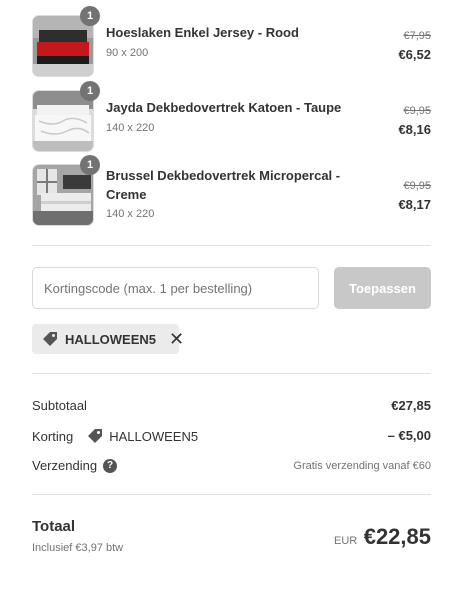  Describe the element at coordinates (417, 36) in the screenshot. I see `original-price: €7,95` at that location.